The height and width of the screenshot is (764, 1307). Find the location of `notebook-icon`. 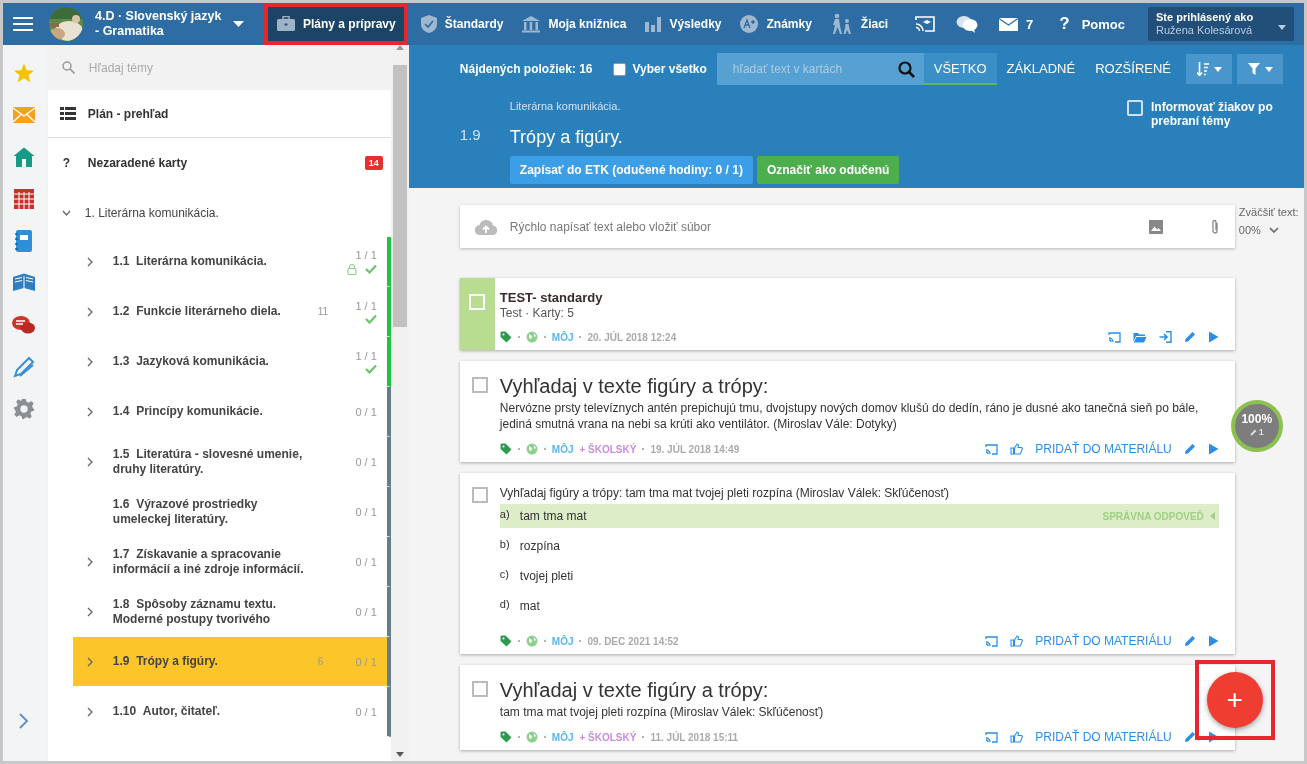

notebook-icon is located at coordinates (24, 241).